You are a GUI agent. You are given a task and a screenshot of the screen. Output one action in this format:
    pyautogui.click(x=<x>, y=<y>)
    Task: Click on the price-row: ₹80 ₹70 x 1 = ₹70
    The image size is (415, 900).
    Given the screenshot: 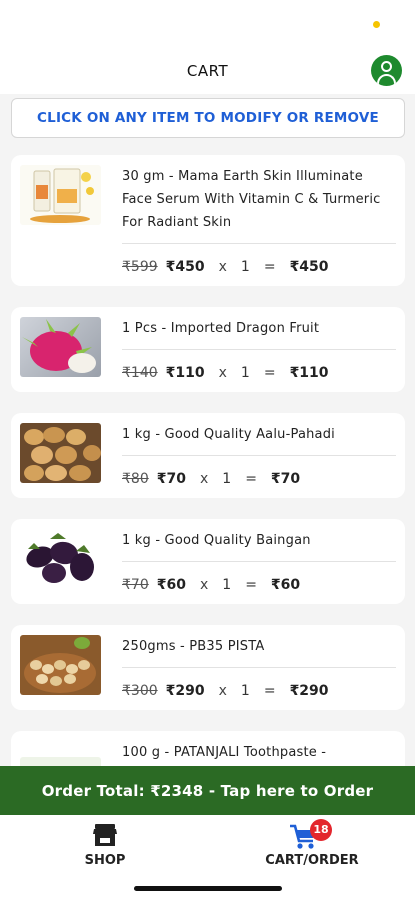 What is the action you would take?
    pyautogui.click(x=211, y=479)
    